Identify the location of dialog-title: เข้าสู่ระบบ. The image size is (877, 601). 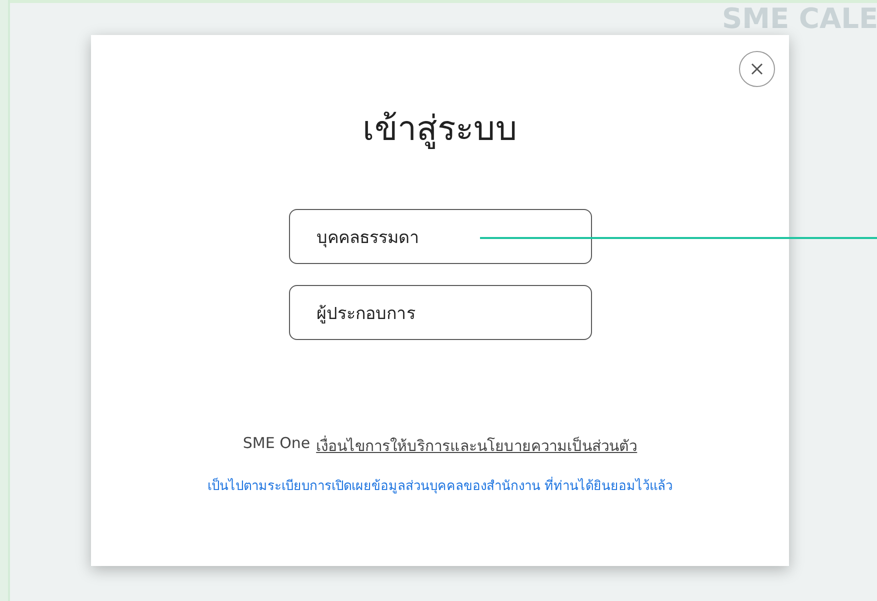
(440, 129).